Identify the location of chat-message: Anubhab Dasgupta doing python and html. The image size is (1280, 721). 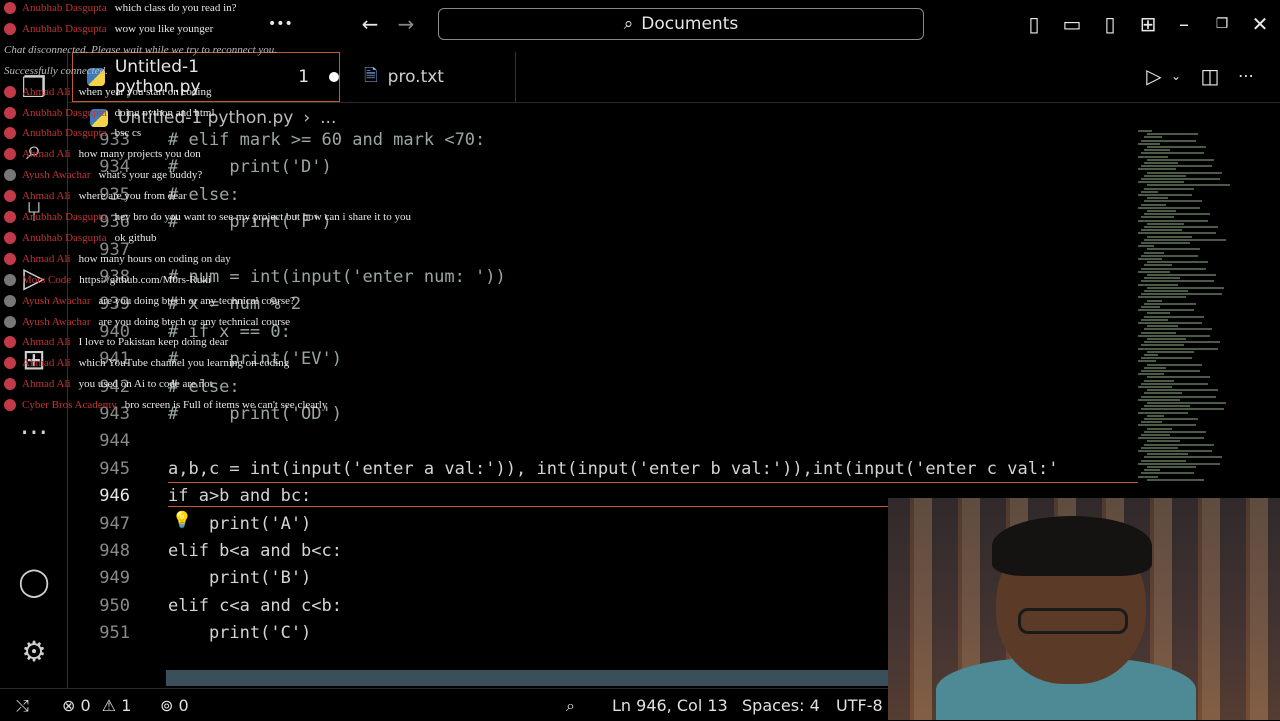
(109, 113).